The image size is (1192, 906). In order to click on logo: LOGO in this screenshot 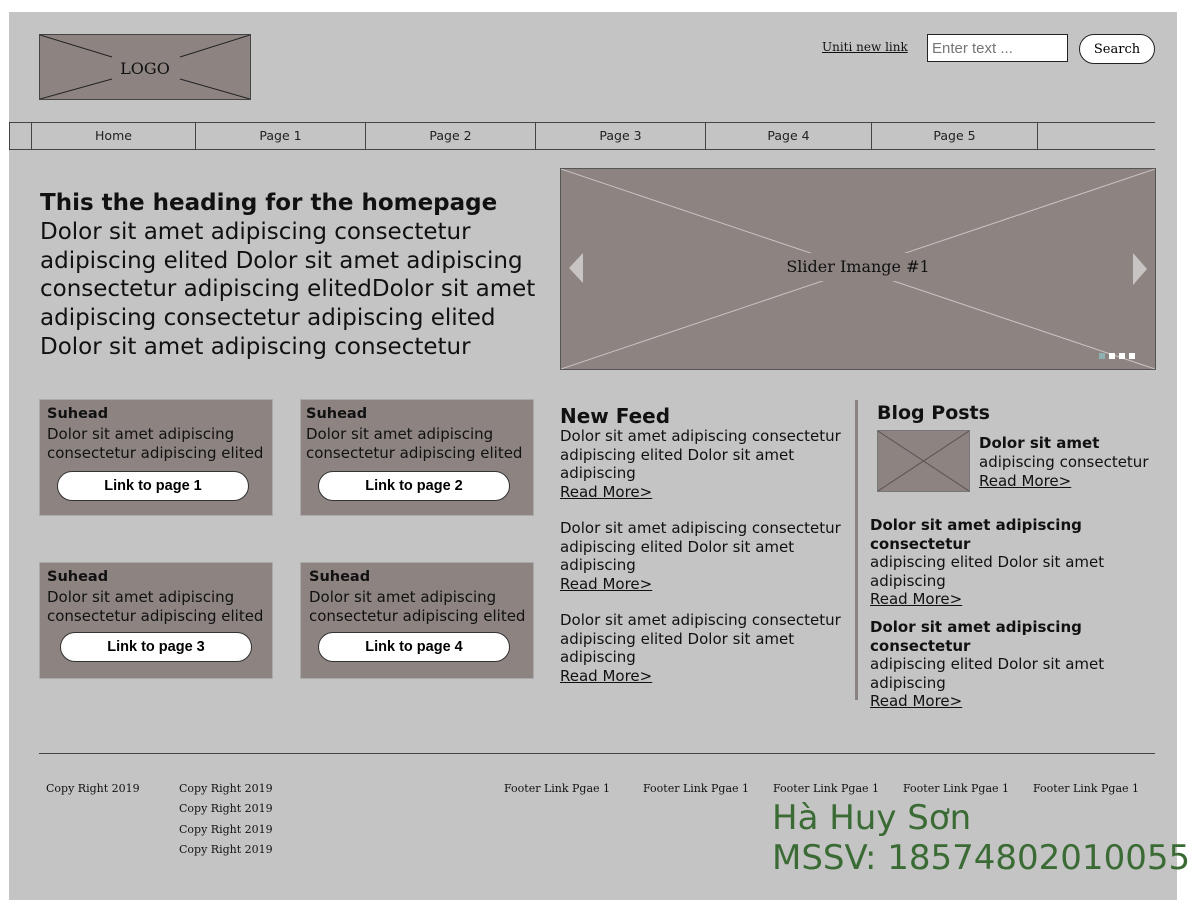, I will do `click(145, 67)`.